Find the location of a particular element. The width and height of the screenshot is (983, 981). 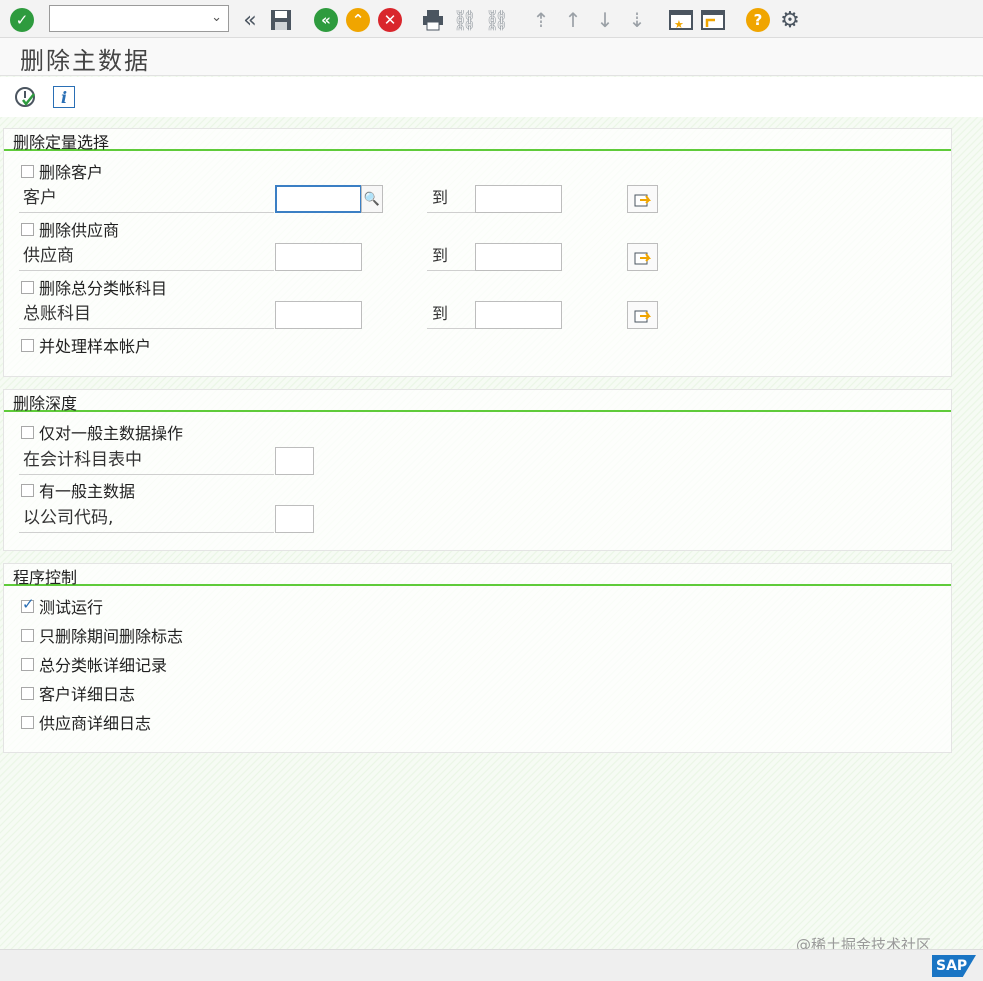

company-code-input is located at coordinates (294, 519).